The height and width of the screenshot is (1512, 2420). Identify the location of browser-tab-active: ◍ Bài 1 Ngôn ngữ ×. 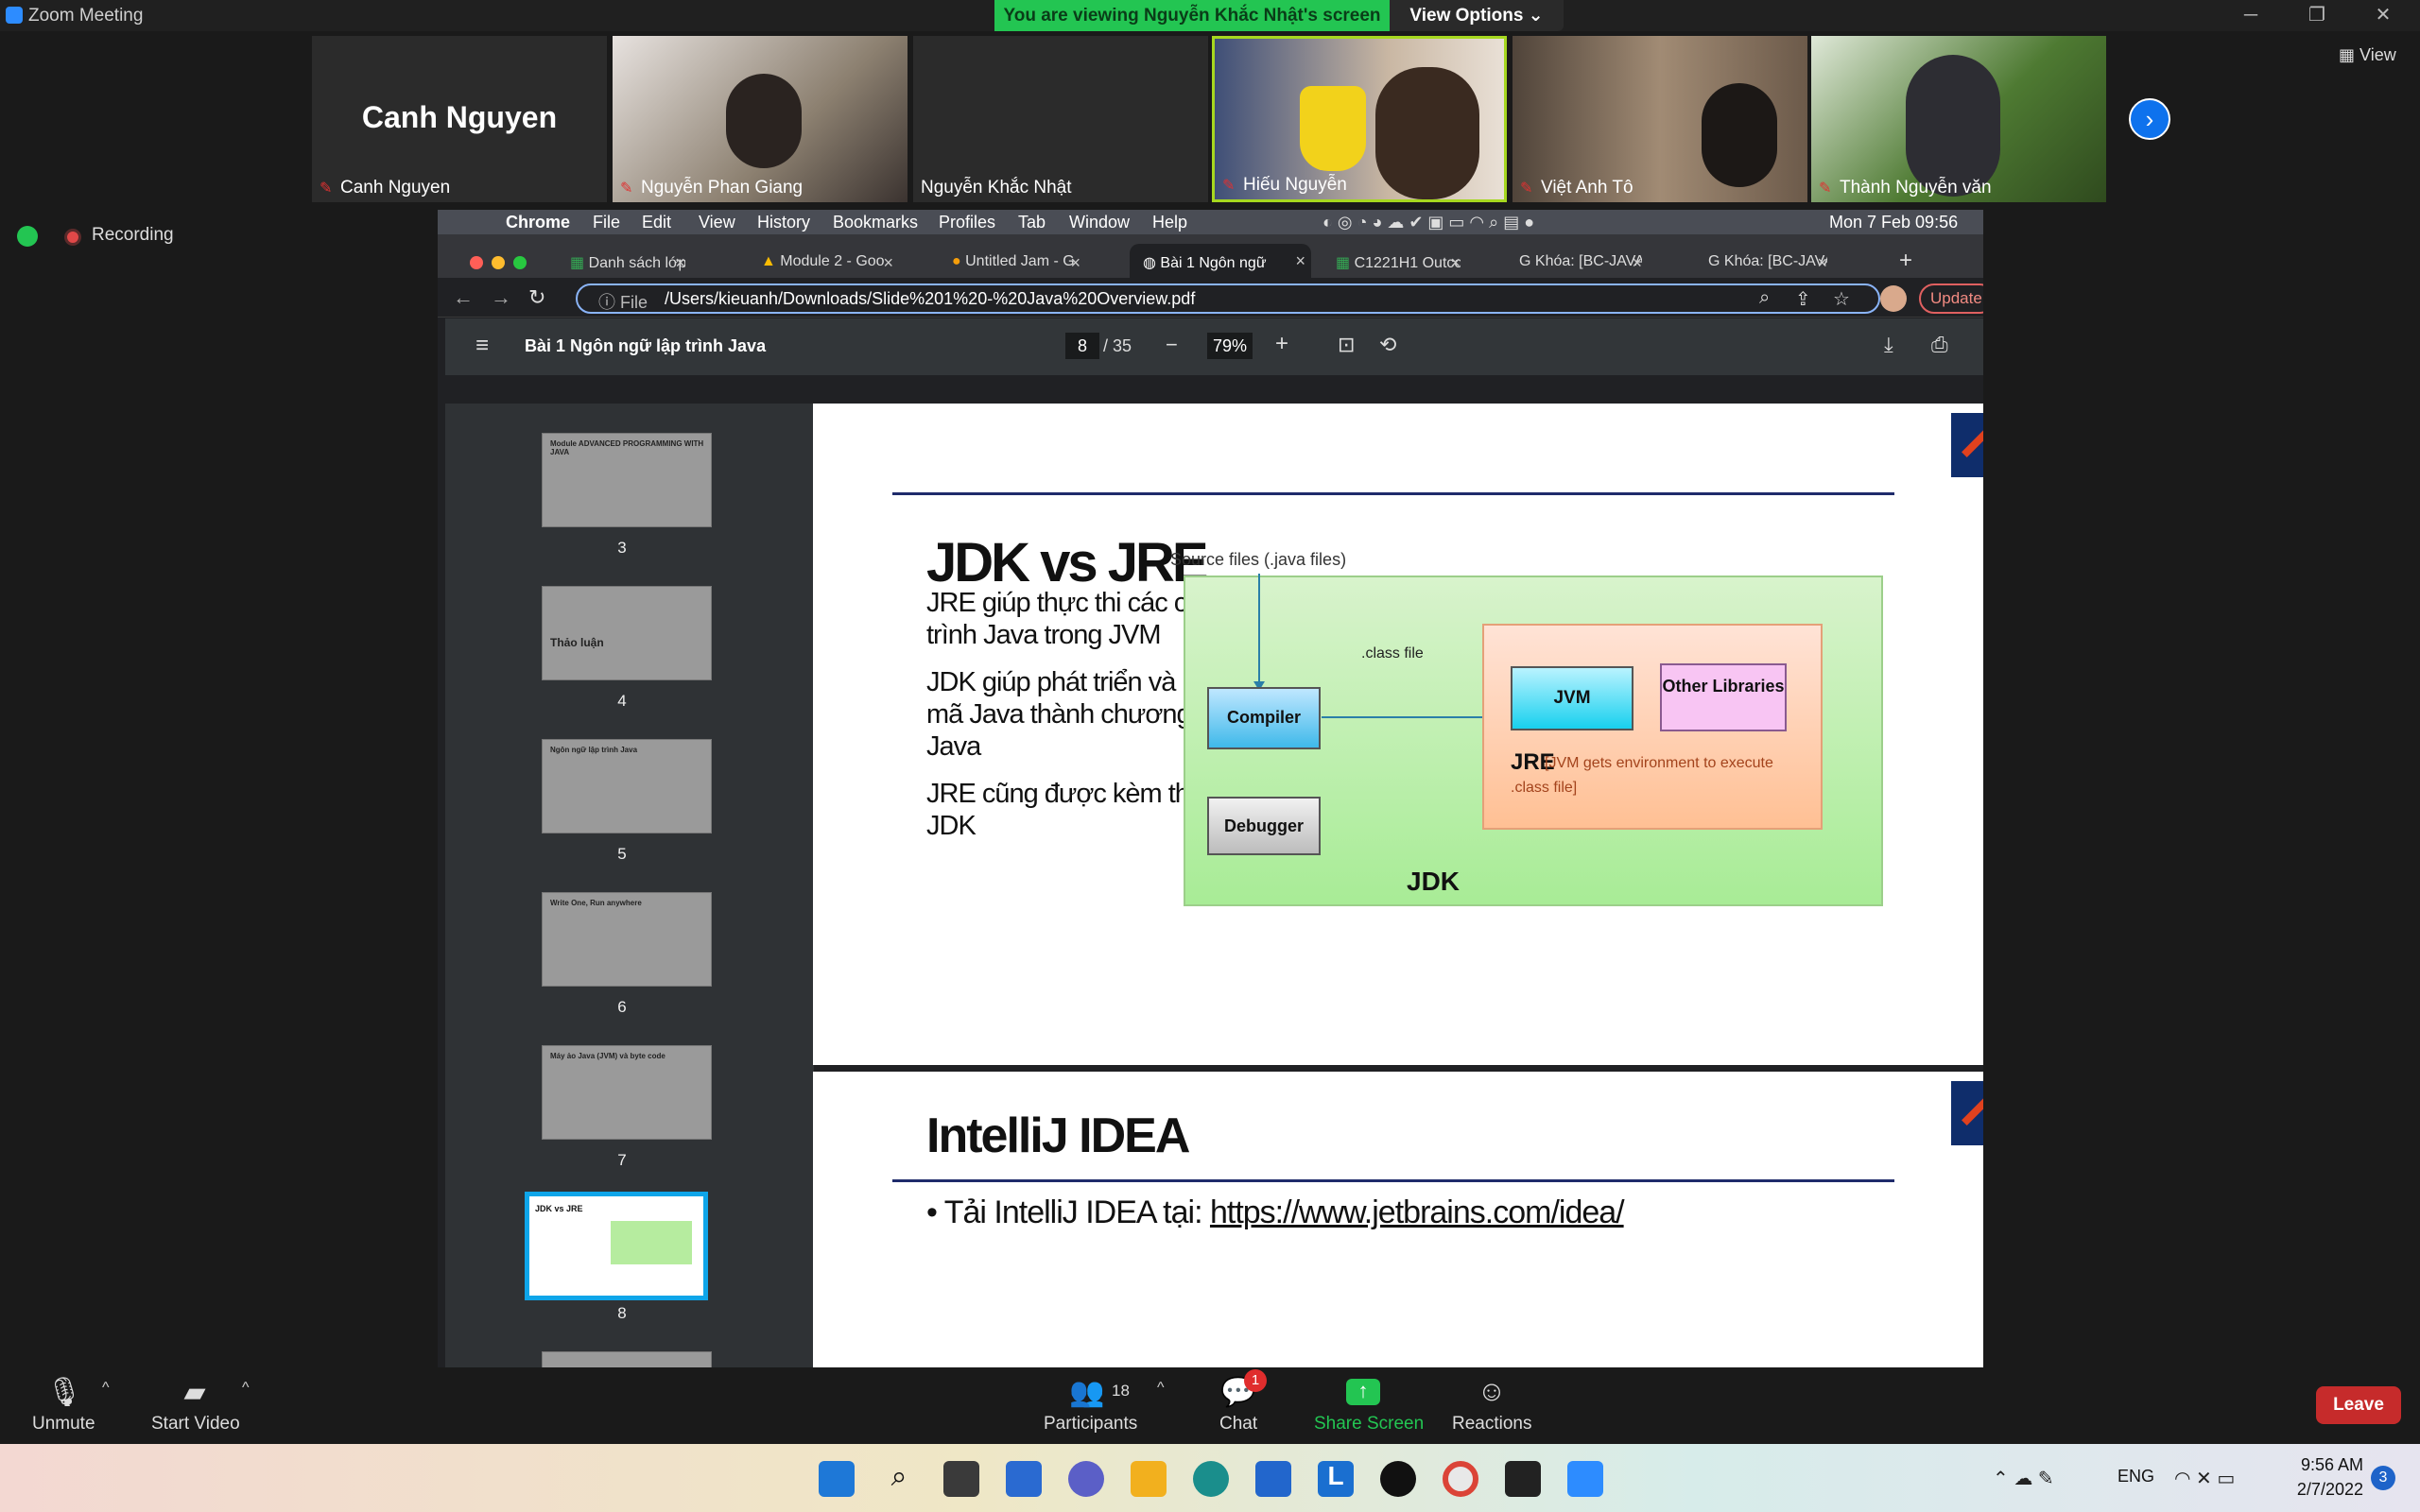
(1220, 261).